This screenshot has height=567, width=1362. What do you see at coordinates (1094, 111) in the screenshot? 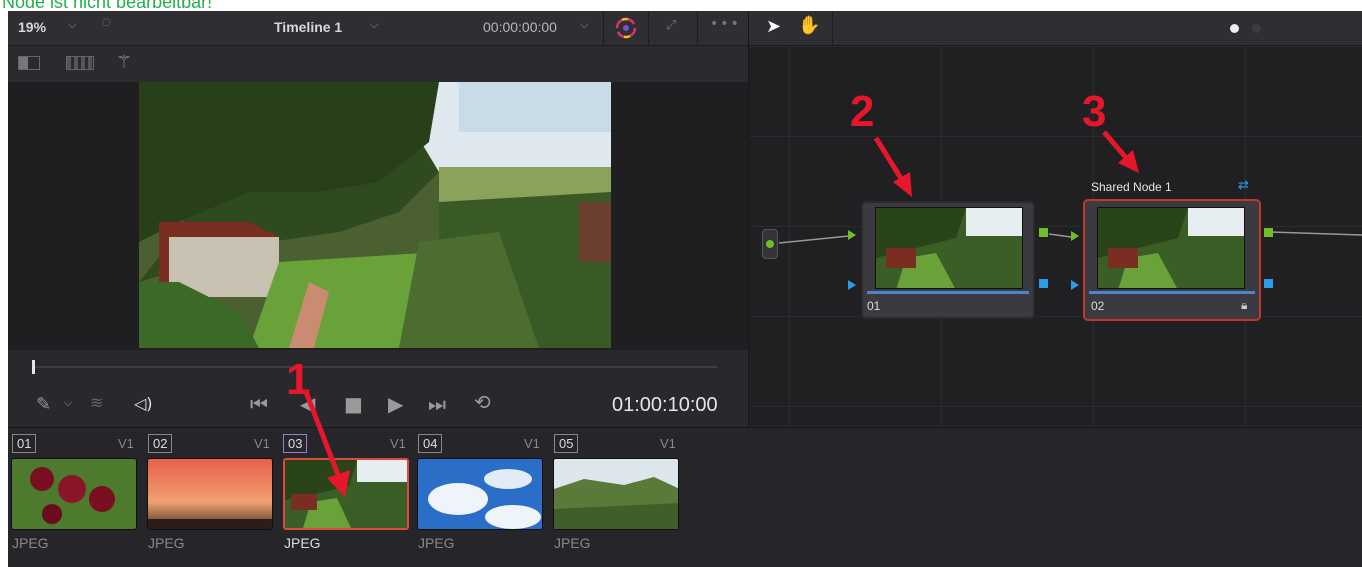
I see `annotation-3: 3` at bounding box center [1094, 111].